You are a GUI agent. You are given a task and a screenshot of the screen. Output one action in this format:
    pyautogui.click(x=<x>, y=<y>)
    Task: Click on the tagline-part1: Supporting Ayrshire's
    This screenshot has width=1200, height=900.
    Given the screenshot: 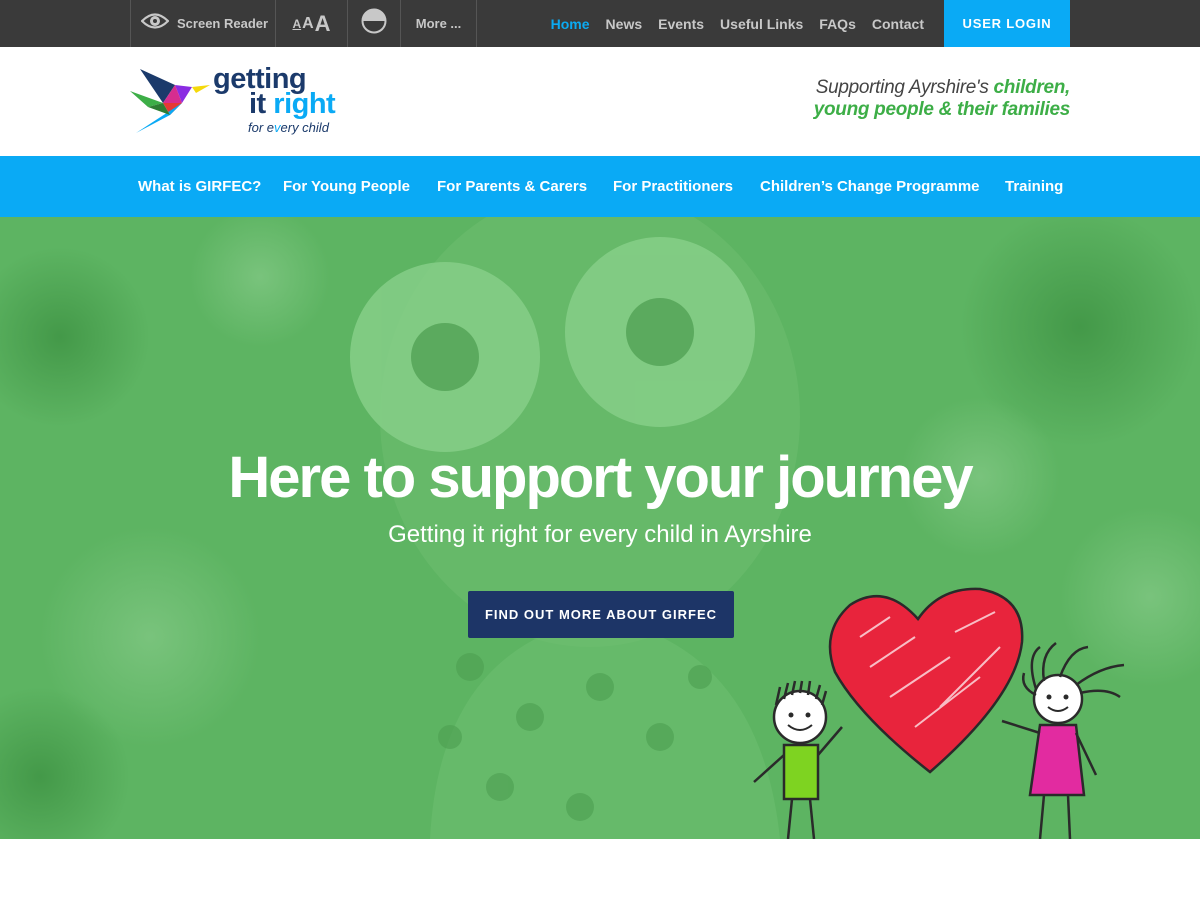 What is the action you would take?
    pyautogui.click(x=902, y=87)
    